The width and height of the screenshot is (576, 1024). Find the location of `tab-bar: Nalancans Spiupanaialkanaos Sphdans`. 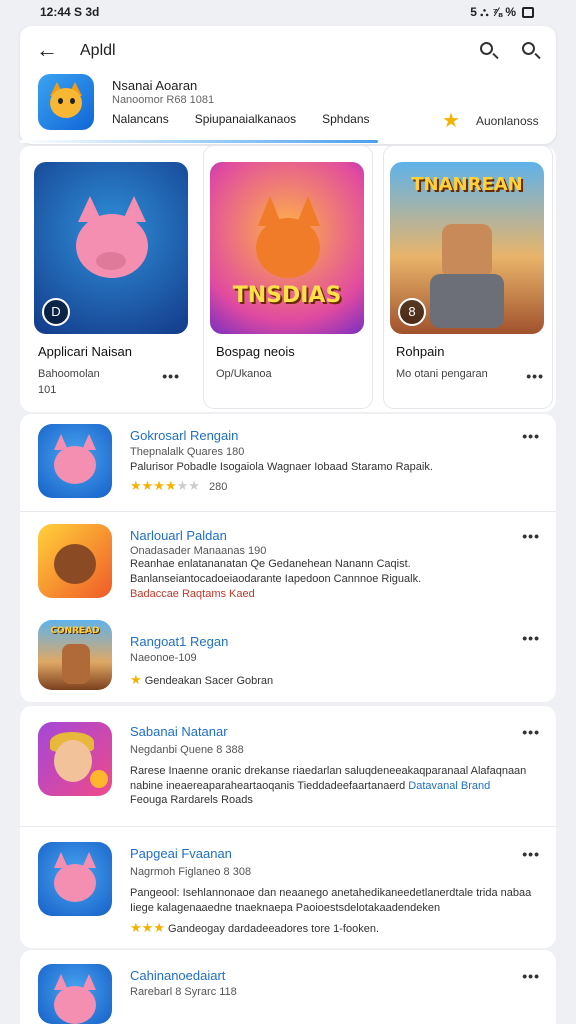

tab-bar: Nalancans Spiupanaialkanaos Sphdans is located at coordinates (241, 119).